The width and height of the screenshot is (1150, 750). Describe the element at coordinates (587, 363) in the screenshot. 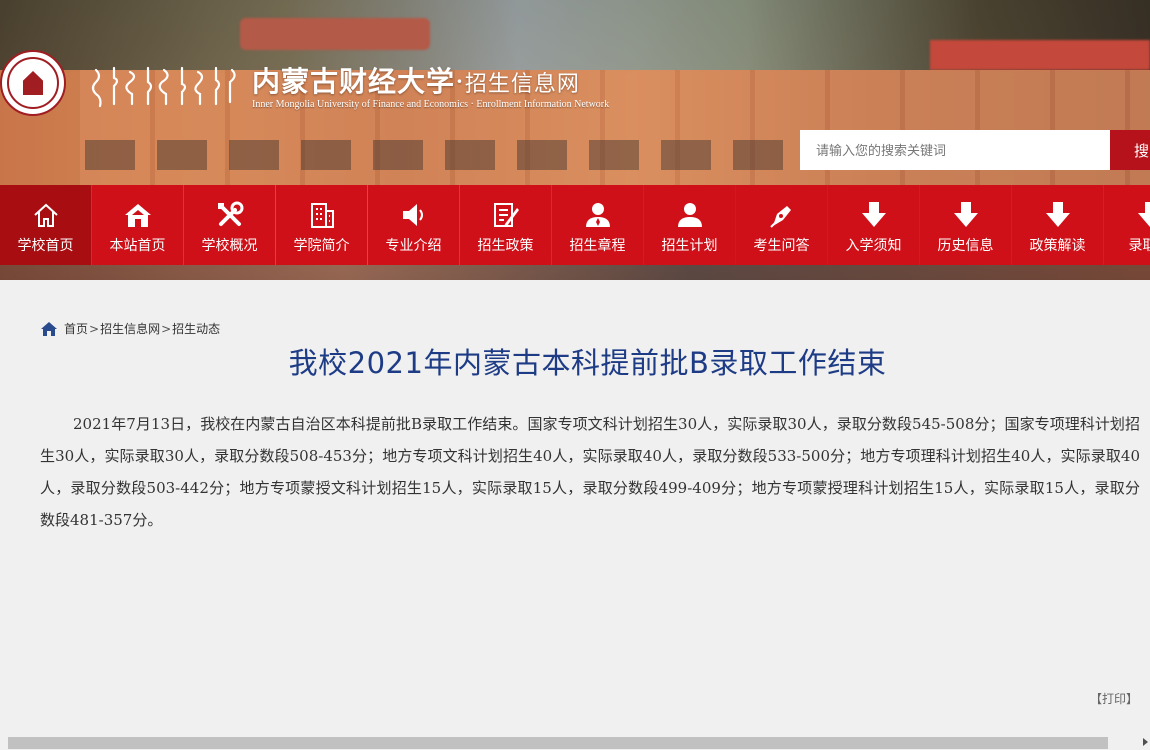

I see `article-title: 我校2021年内蒙古本科提前批B录取工作结束` at that location.